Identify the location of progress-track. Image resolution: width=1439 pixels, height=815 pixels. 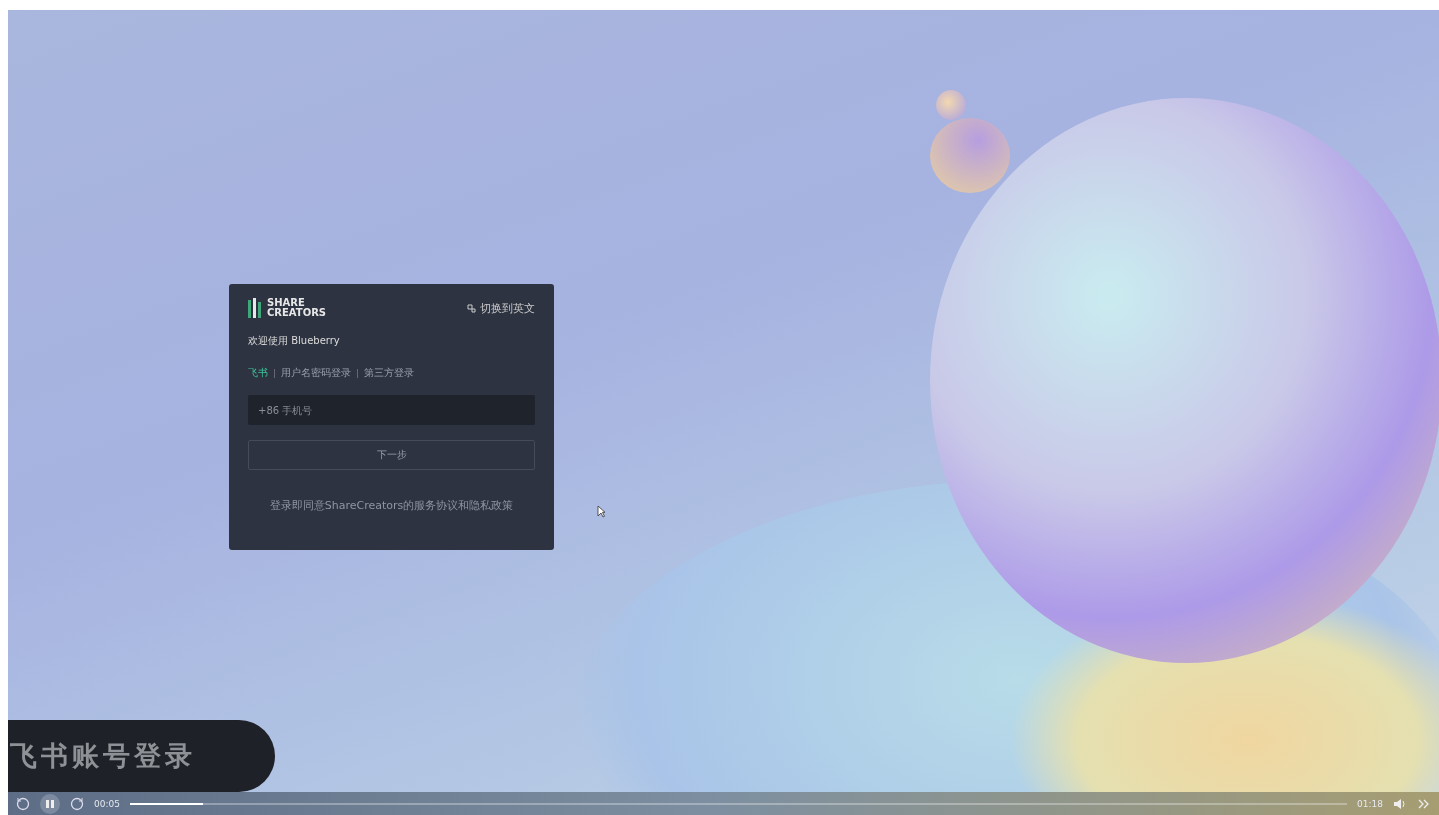
(738, 803).